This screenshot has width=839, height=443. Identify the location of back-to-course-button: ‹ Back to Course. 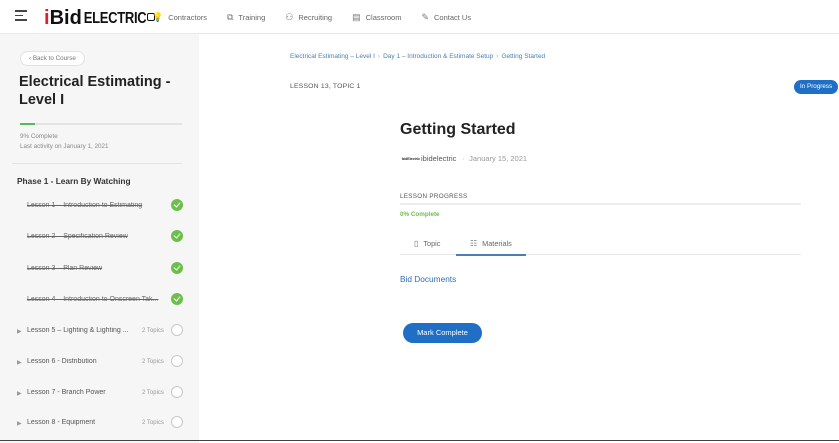
(52, 58).